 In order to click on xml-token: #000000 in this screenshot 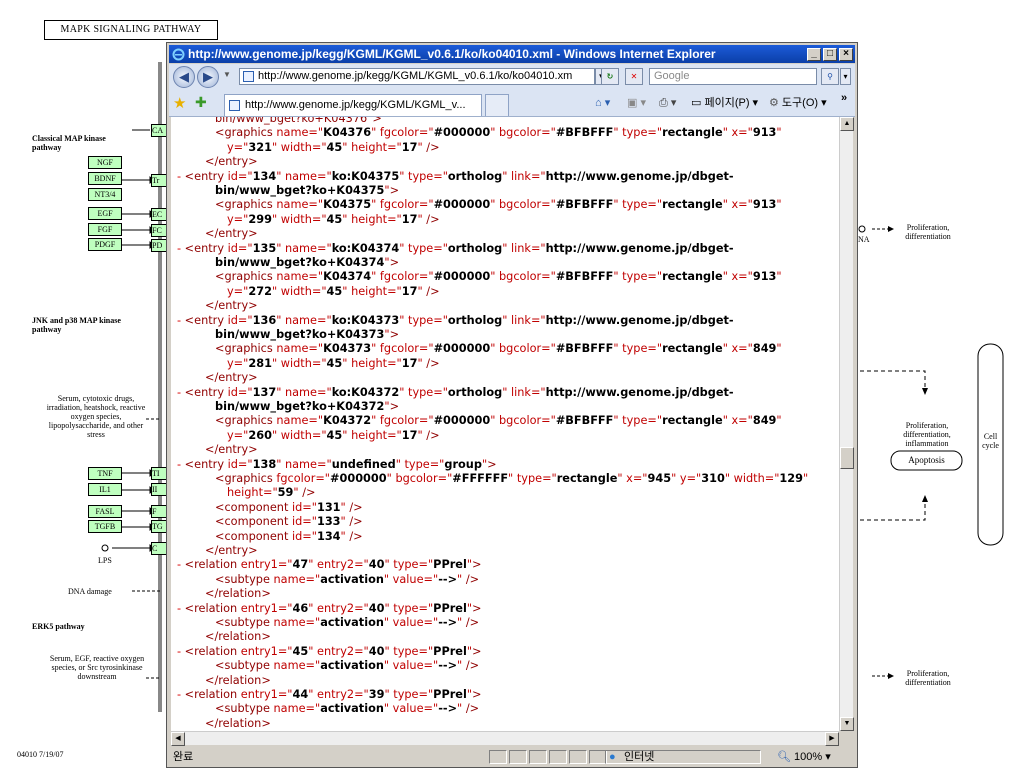, I will do `click(462, 421)`.